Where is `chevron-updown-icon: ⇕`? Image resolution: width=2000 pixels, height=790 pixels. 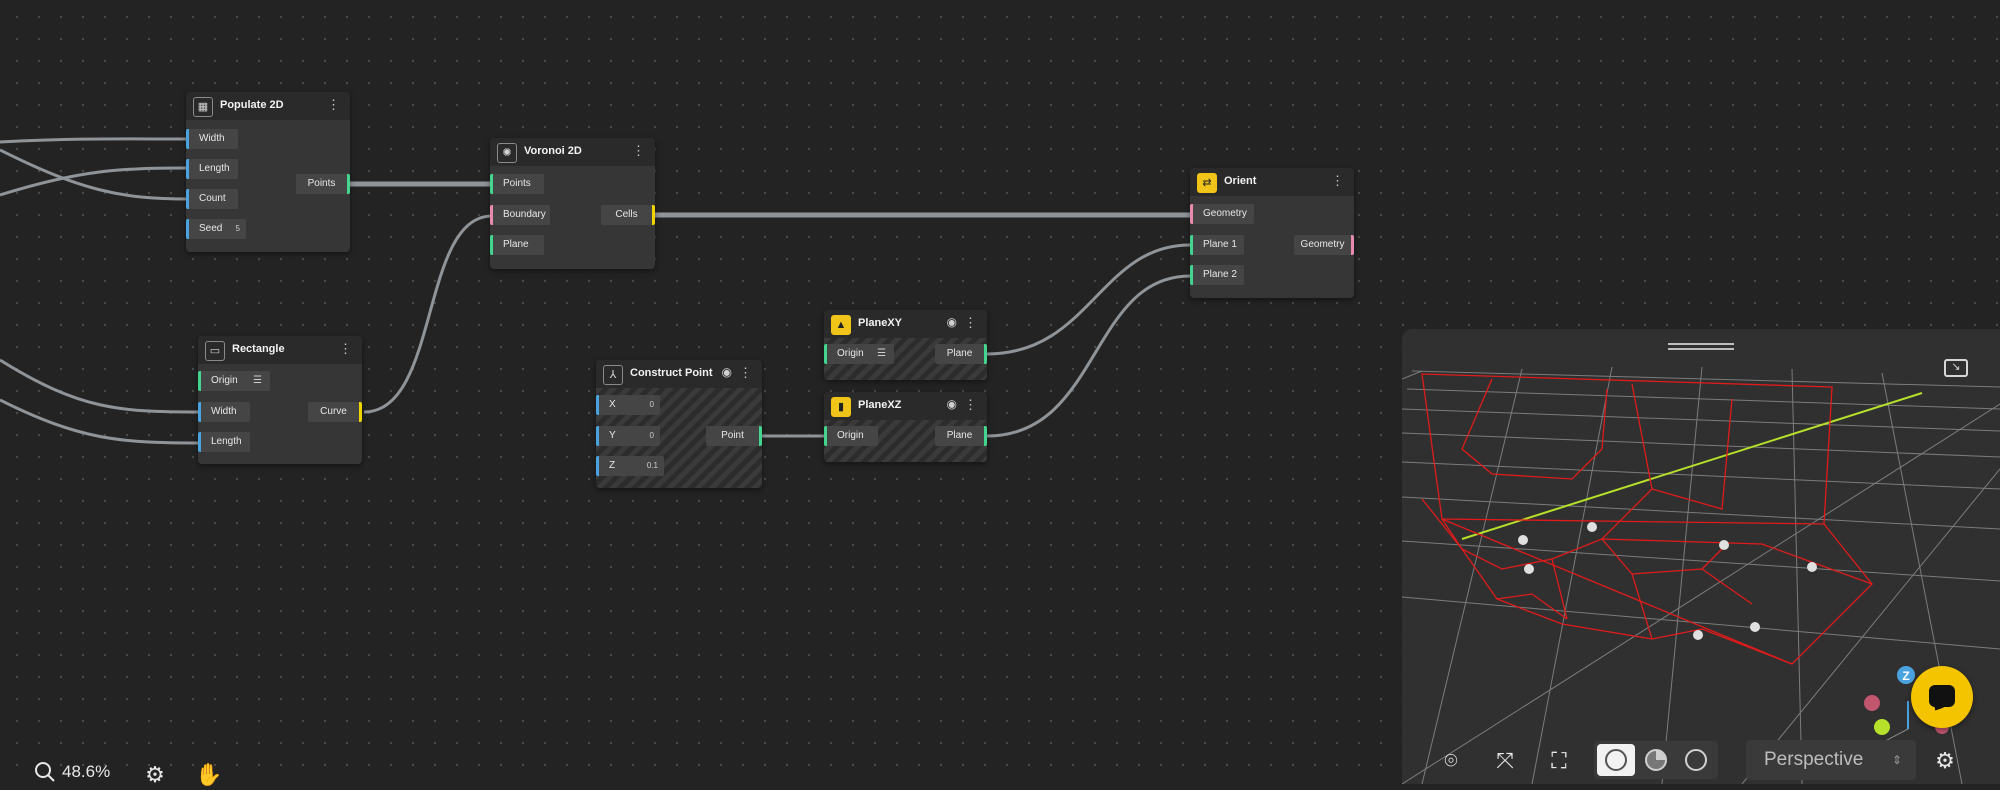 chevron-updown-icon: ⇕ is located at coordinates (1896, 760).